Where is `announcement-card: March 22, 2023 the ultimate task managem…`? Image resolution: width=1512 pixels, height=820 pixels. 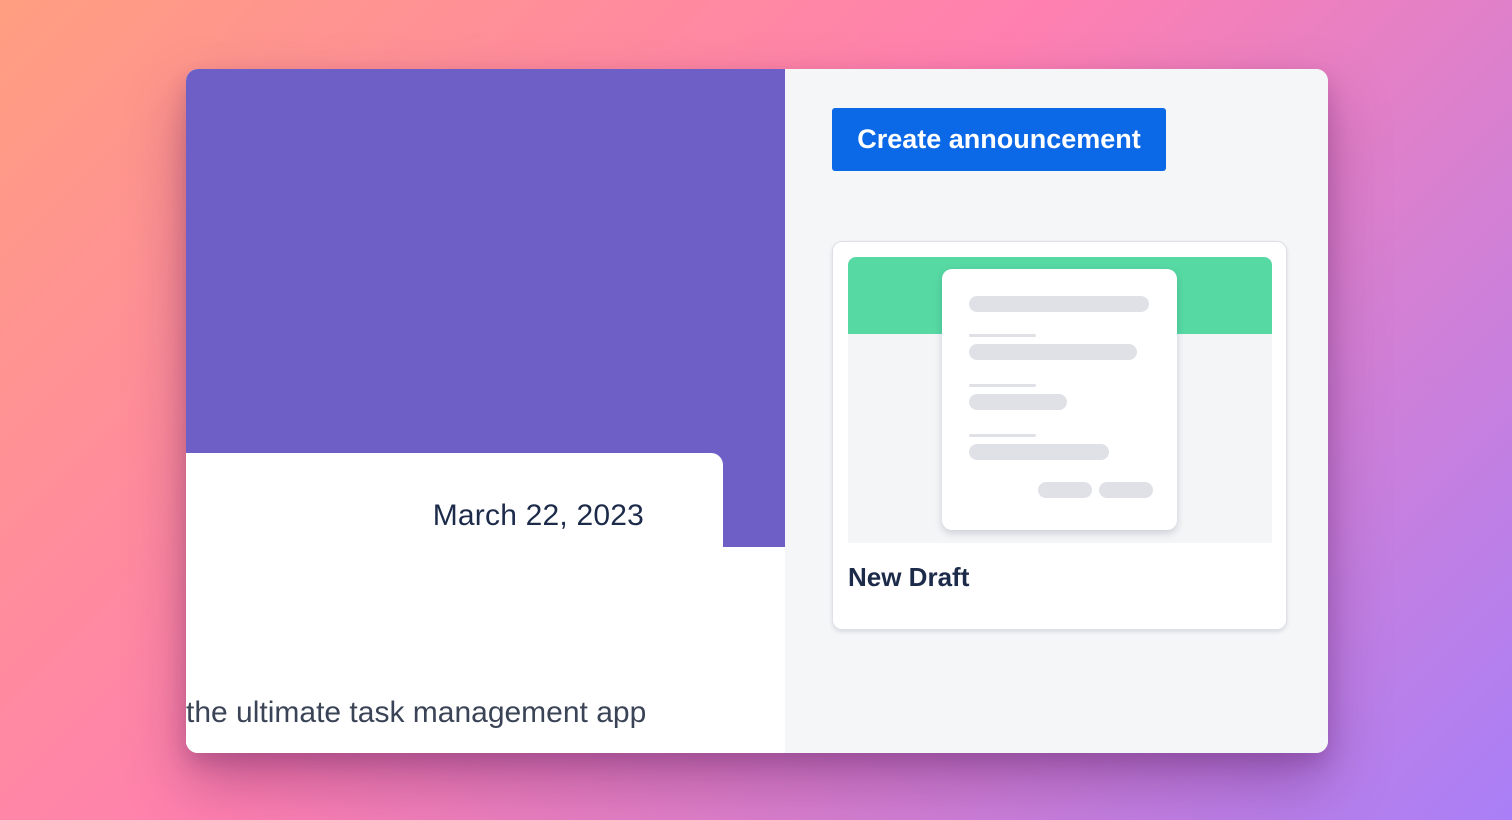
announcement-card: March 22, 2023 the ultimate task managem… is located at coordinates (454, 603).